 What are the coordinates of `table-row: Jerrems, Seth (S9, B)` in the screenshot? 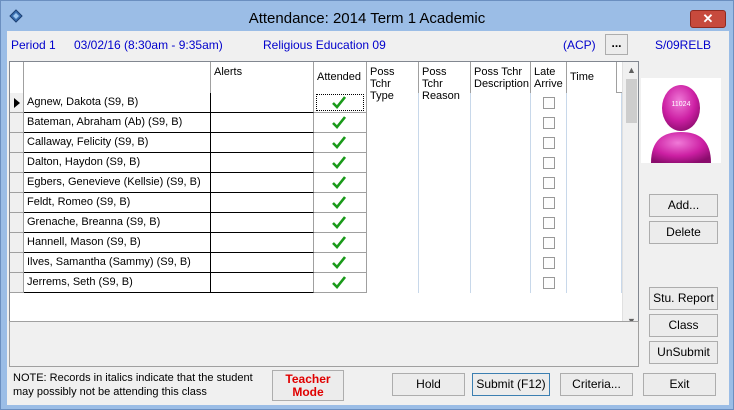 It's located at (316, 283).